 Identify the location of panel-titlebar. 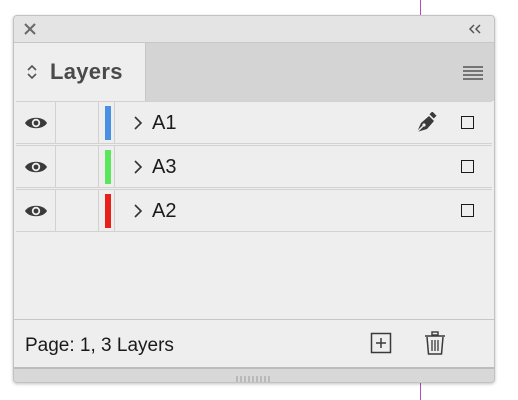
(254, 29).